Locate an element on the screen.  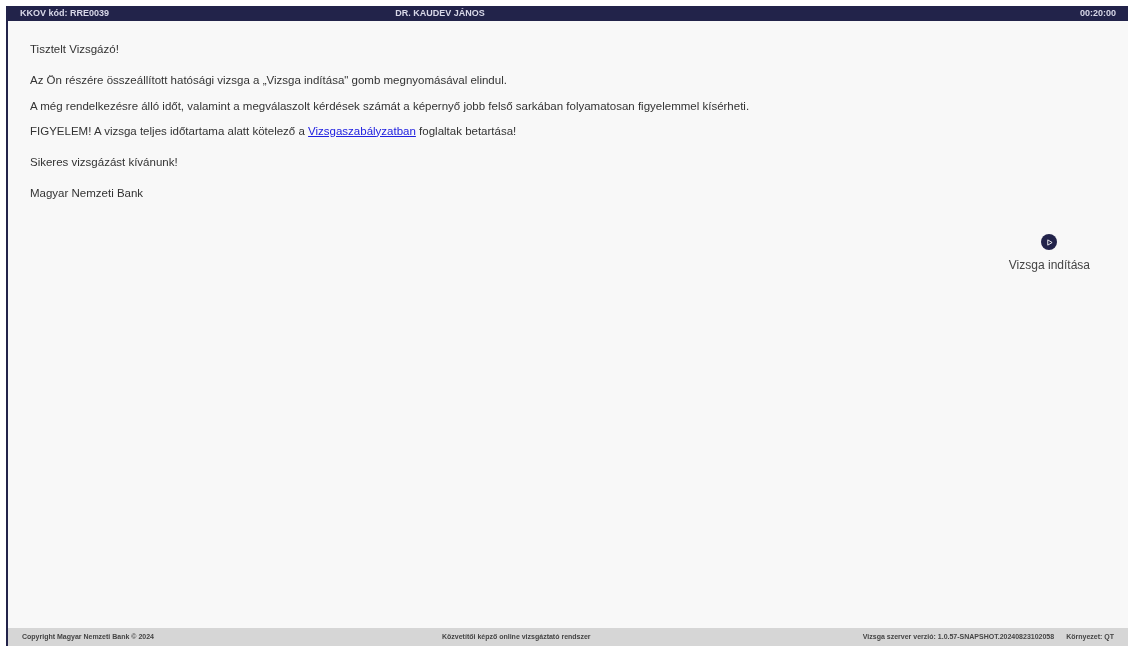
signature: Magyar Nemzeti Bank is located at coordinates (87, 194).